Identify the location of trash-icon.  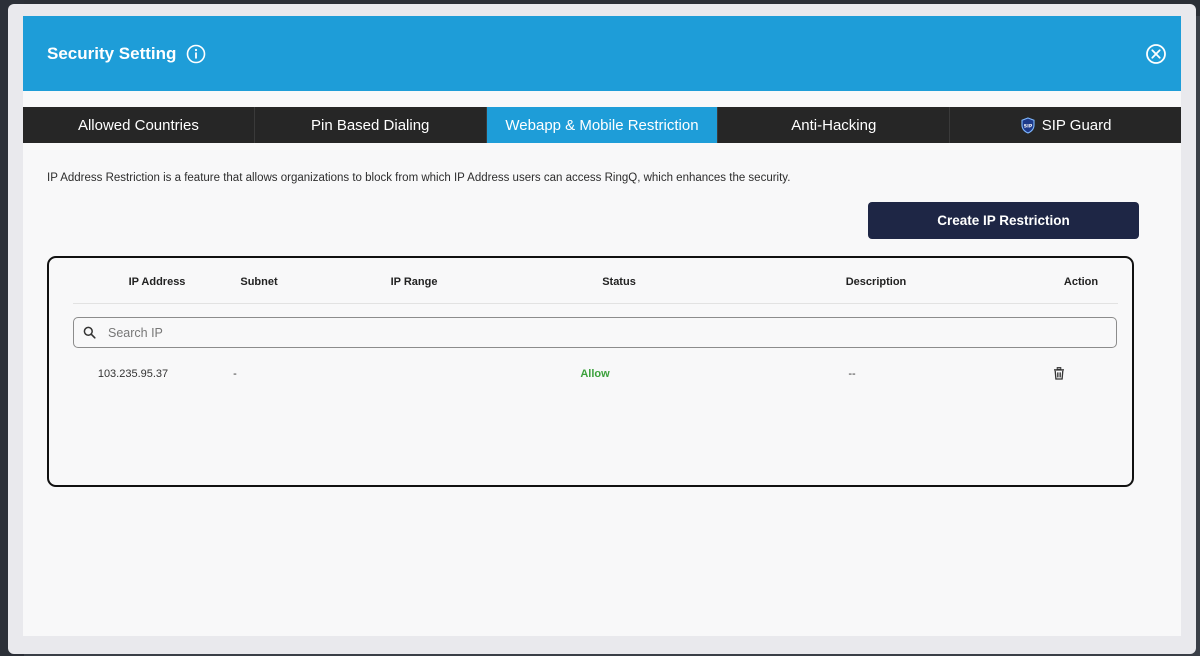
(1059, 373).